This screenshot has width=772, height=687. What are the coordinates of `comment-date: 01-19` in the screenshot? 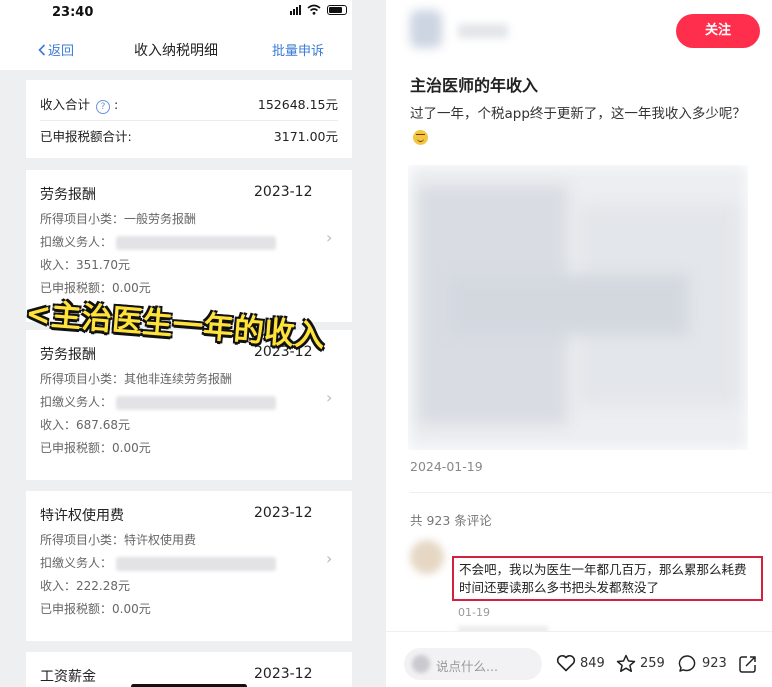 It's located at (474, 612).